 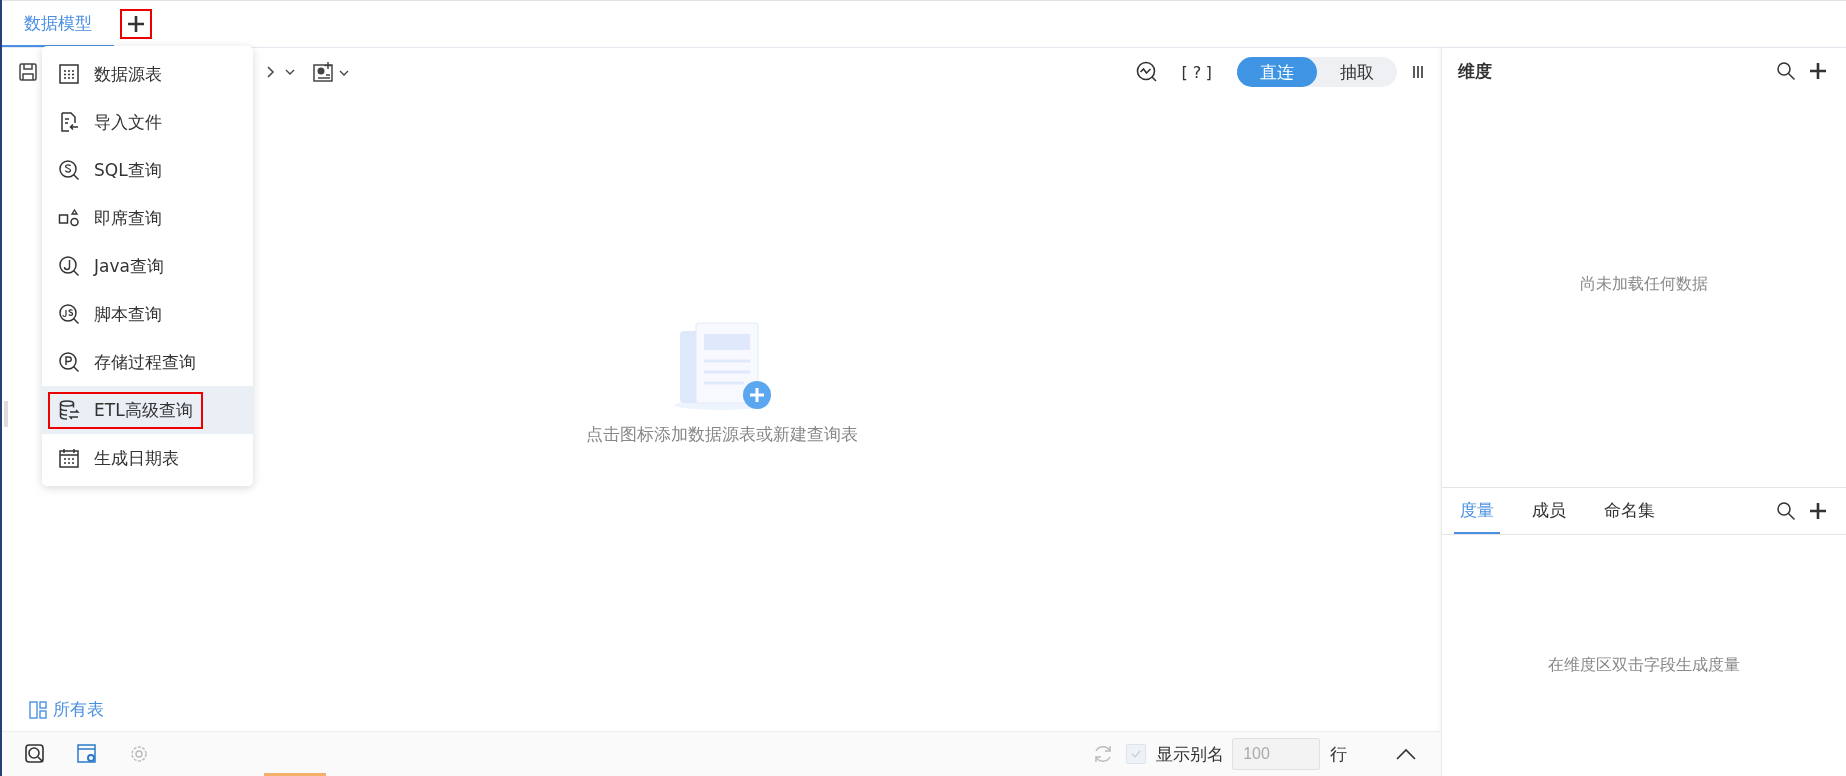 What do you see at coordinates (147, 218) in the screenshot?
I see `menu-item: 即席查询` at bounding box center [147, 218].